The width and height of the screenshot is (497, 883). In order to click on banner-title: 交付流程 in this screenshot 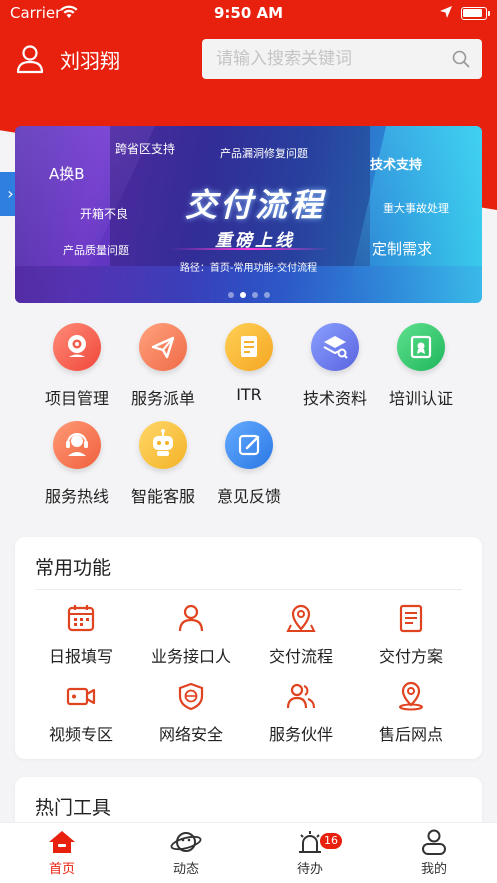, I will do `click(254, 205)`.